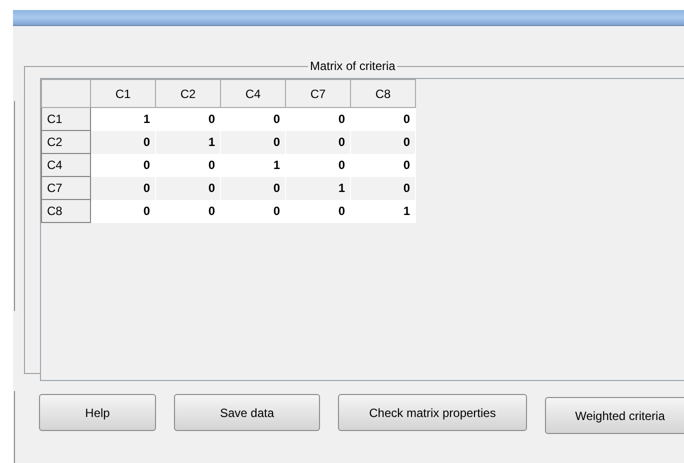  I want to click on row-header: C2, so click(66, 142).